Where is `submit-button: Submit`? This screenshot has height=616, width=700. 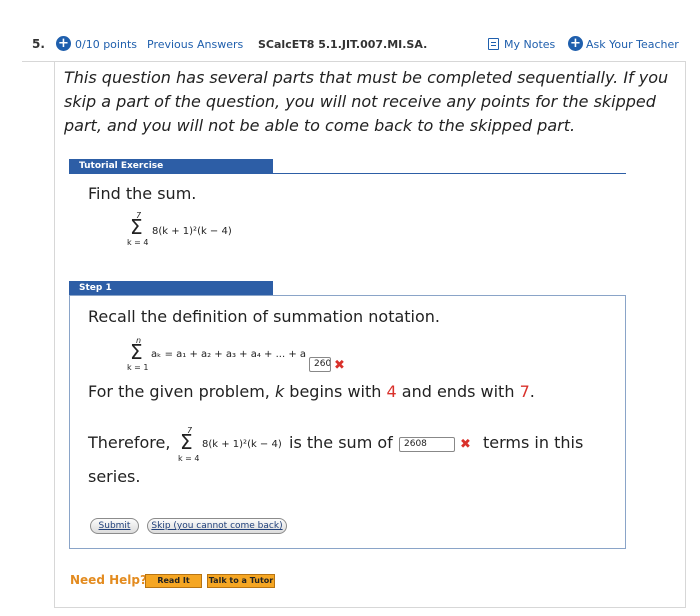
submit-button: Submit is located at coordinates (114, 526).